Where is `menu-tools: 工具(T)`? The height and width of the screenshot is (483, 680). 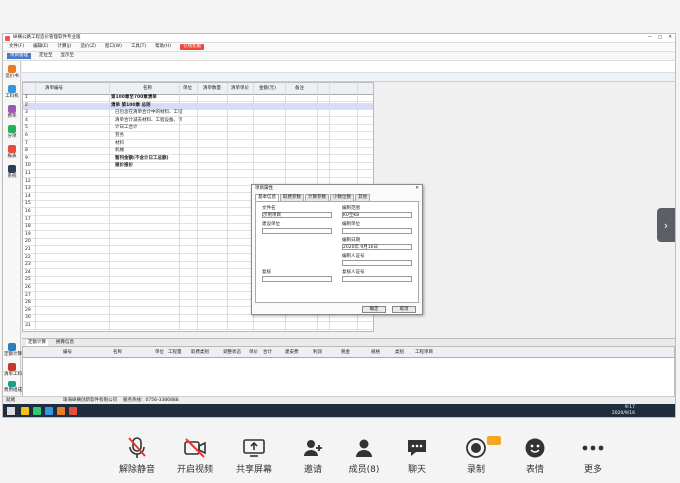
menu-tools: 工具(T) is located at coordinates (138, 47).